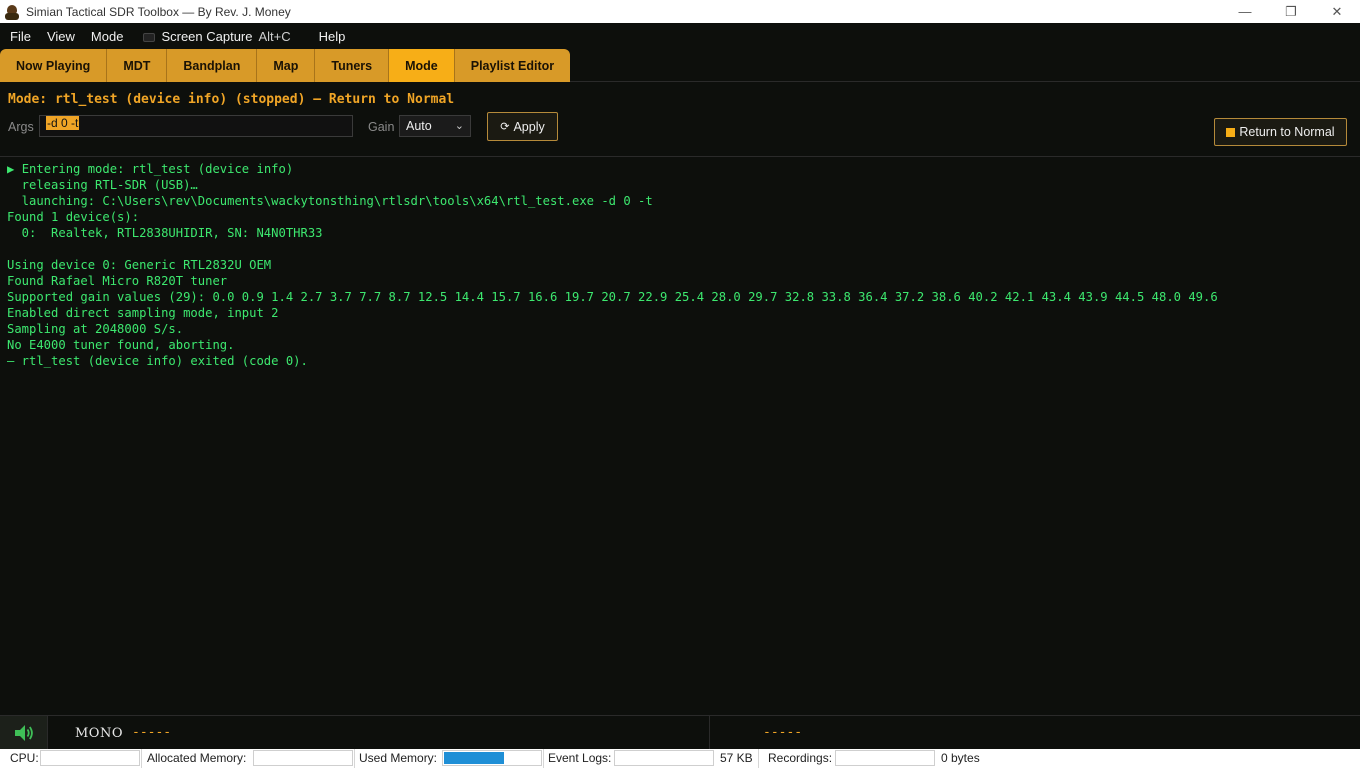 The image size is (1360, 768). Describe the element at coordinates (435, 126) in the screenshot. I see `gain-select: Auto ⌄` at that location.